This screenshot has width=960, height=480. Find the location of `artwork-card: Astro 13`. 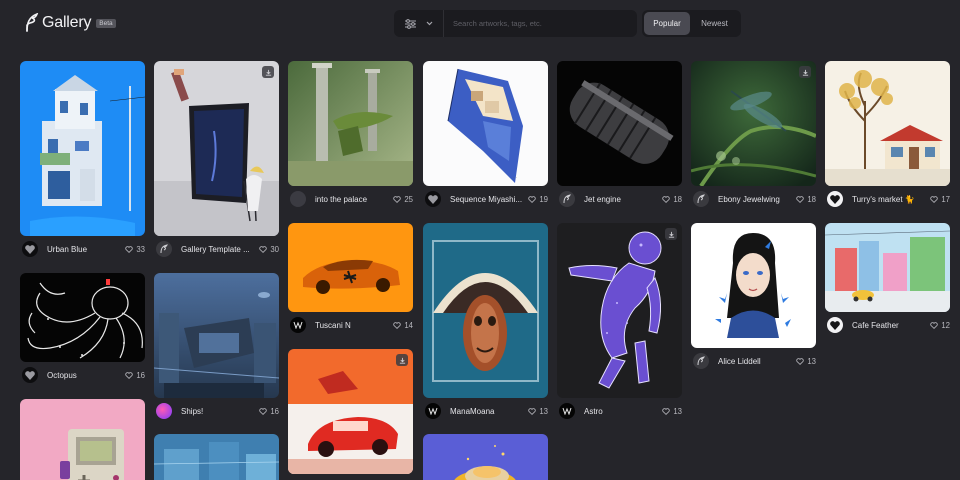

artwork-card: Astro 13 is located at coordinates (619, 321).